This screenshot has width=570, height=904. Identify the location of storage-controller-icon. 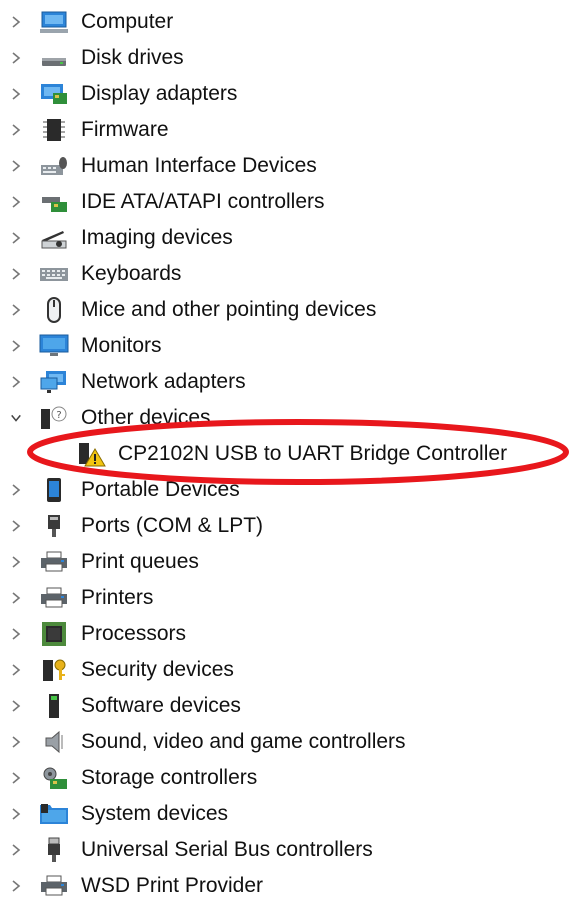
(54, 778).